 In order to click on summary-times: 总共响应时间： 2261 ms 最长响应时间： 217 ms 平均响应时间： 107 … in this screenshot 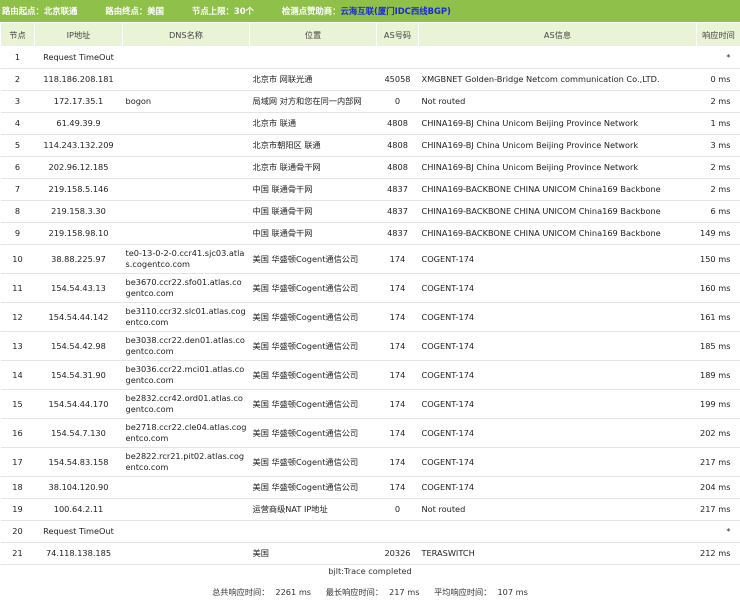, I will do `click(370, 592)`.